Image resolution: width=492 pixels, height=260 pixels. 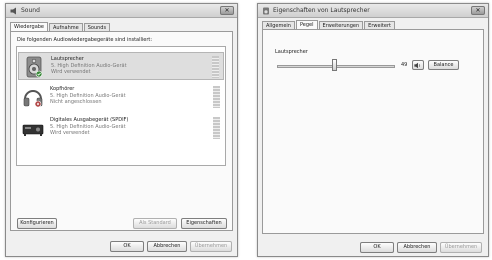 I want to click on headphones-icon, so click(x=33, y=99).